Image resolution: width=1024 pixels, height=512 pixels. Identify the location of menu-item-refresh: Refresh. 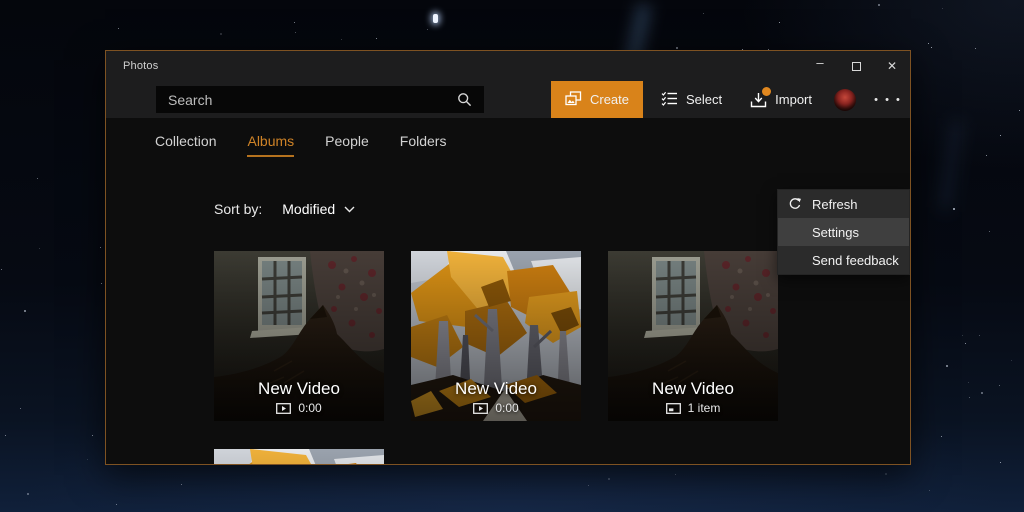
(843, 204).